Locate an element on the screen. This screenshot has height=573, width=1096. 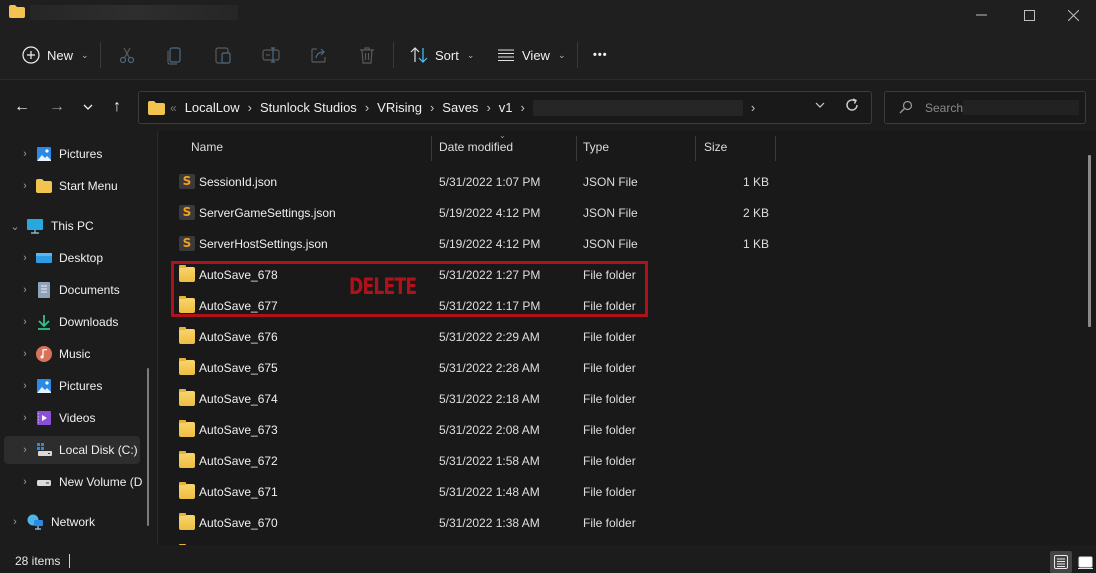
file-row: AutoSave_673 5/31/2022 2:08 AM File folder is located at coordinates (476, 429).